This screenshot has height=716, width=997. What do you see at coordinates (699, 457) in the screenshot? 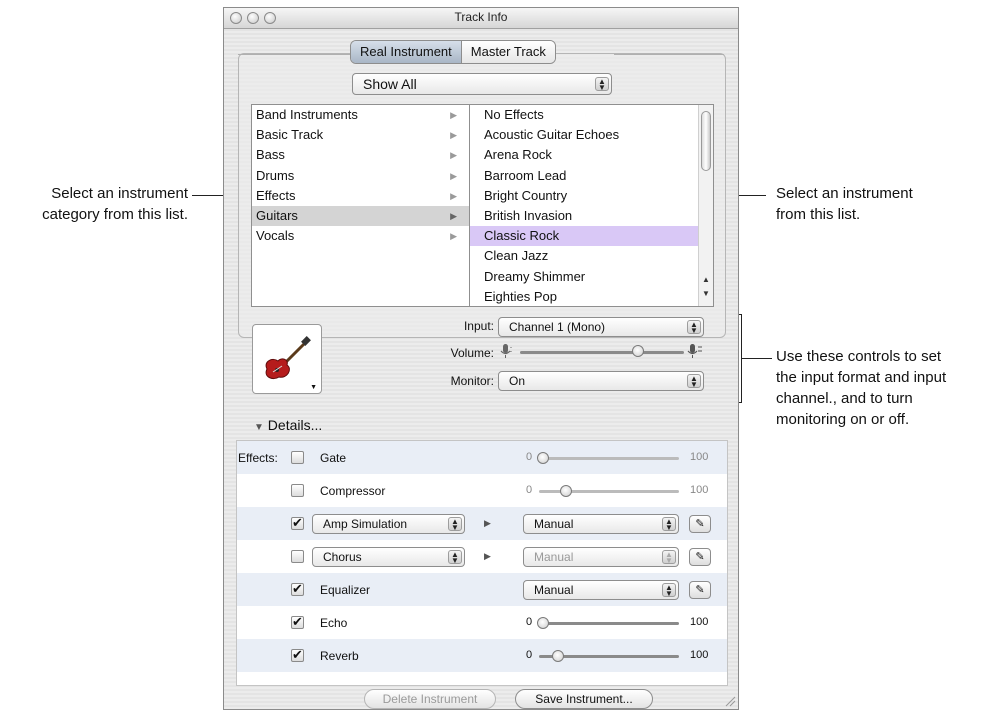
I see `gate-max: 100` at bounding box center [699, 457].